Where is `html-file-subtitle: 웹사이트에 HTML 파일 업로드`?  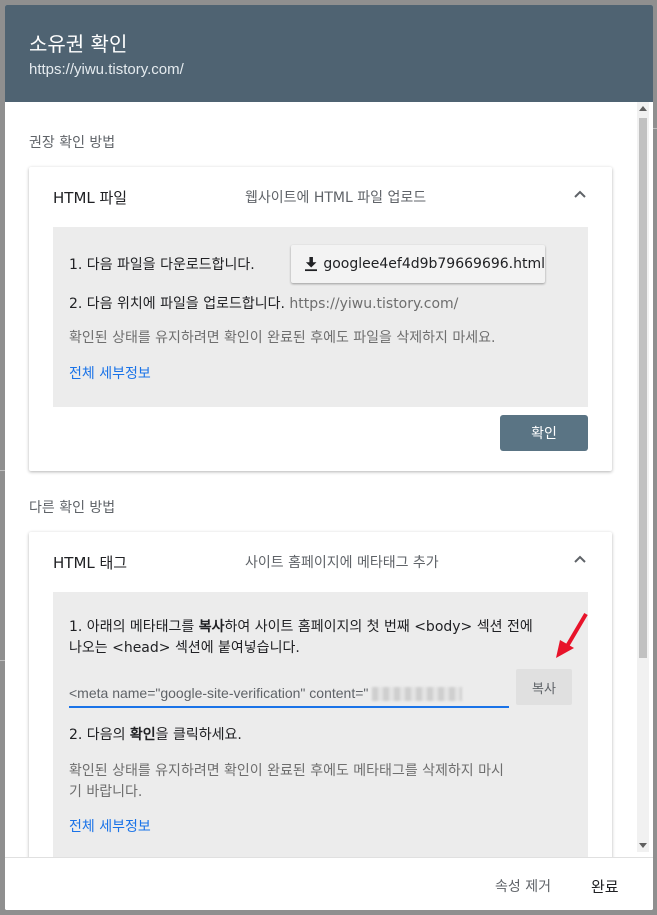
html-file-subtitle: 웹사이트에 HTML 파일 업로드 is located at coordinates (336, 198).